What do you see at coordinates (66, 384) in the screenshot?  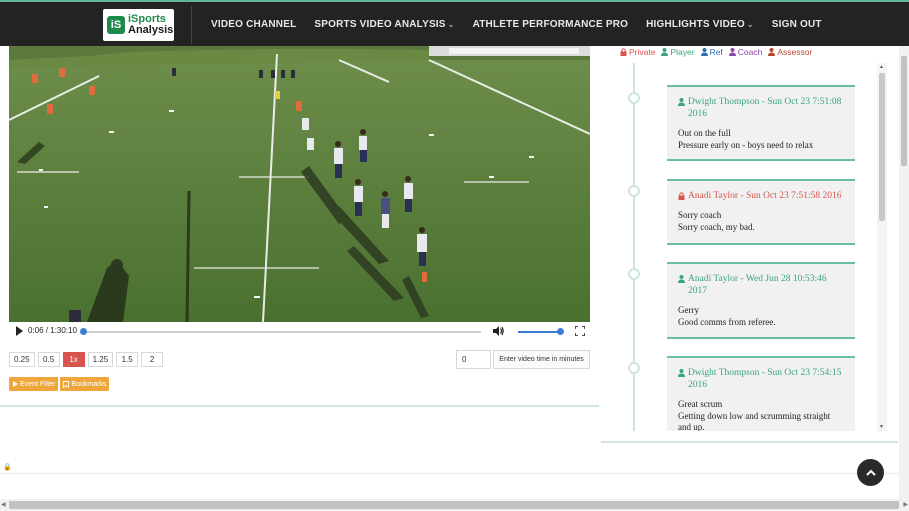 I see `bookmark-icon` at bounding box center [66, 384].